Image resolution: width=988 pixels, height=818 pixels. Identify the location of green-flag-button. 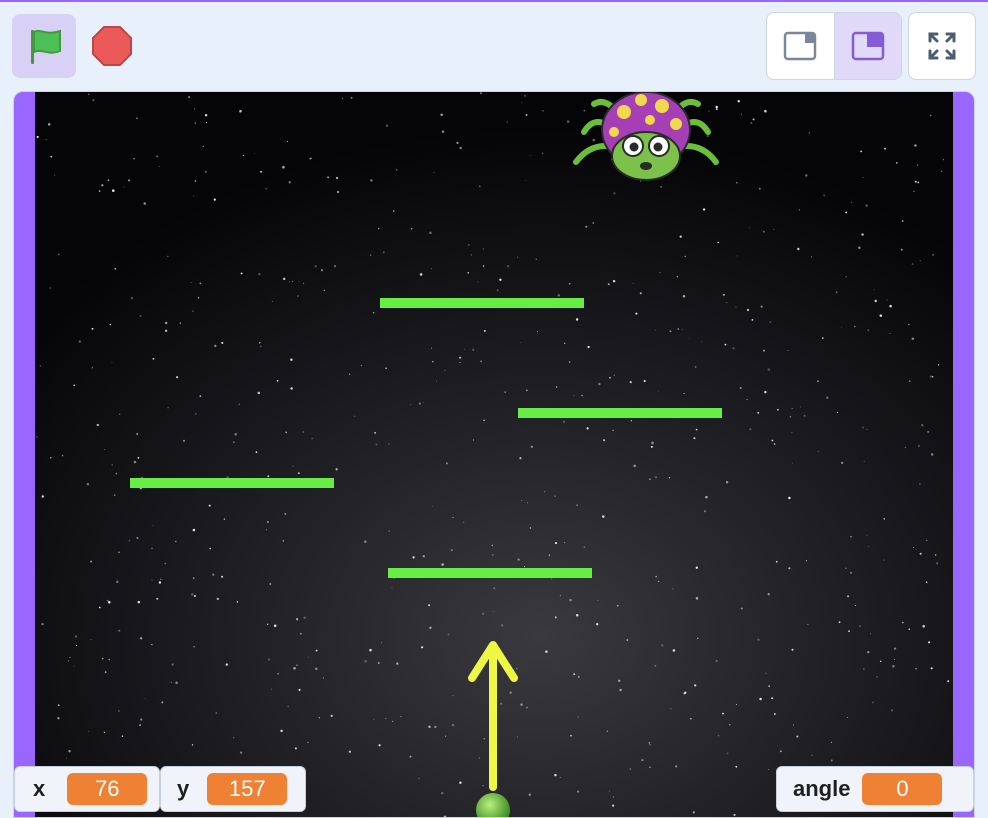
(44, 46).